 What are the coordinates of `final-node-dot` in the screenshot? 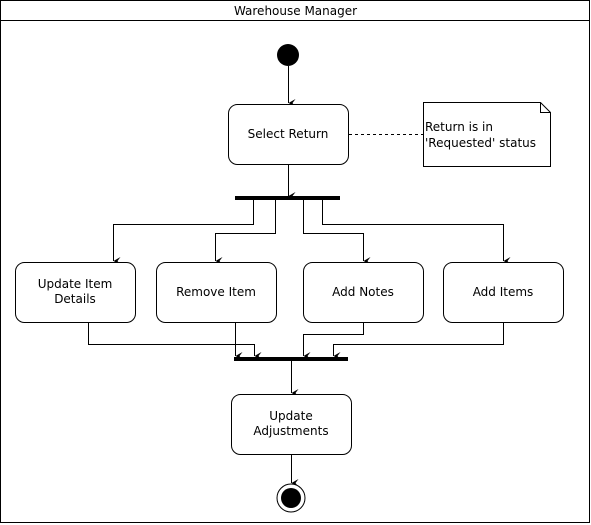 It's located at (291, 498).